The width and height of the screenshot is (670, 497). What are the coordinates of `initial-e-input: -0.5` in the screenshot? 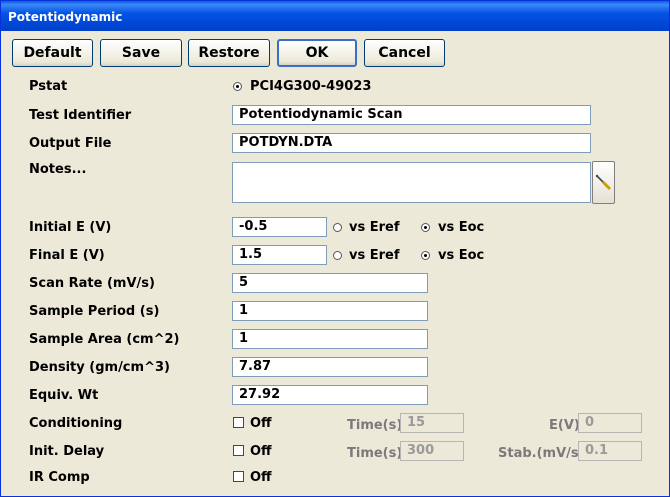 It's located at (279, 227).